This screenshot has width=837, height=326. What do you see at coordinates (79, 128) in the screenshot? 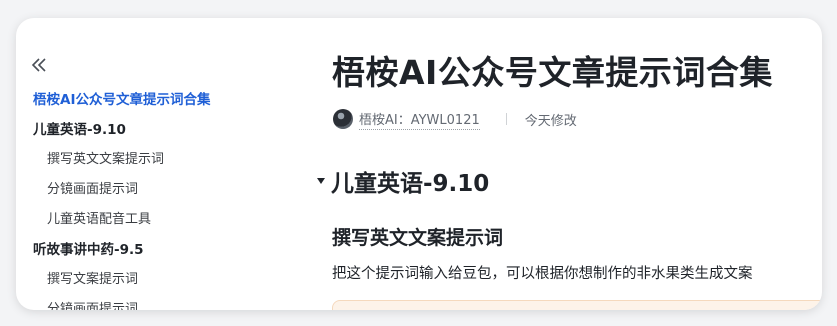
I see `toc-item-children-english: 儿童英语-9.10` at bounding box center [79, 128].